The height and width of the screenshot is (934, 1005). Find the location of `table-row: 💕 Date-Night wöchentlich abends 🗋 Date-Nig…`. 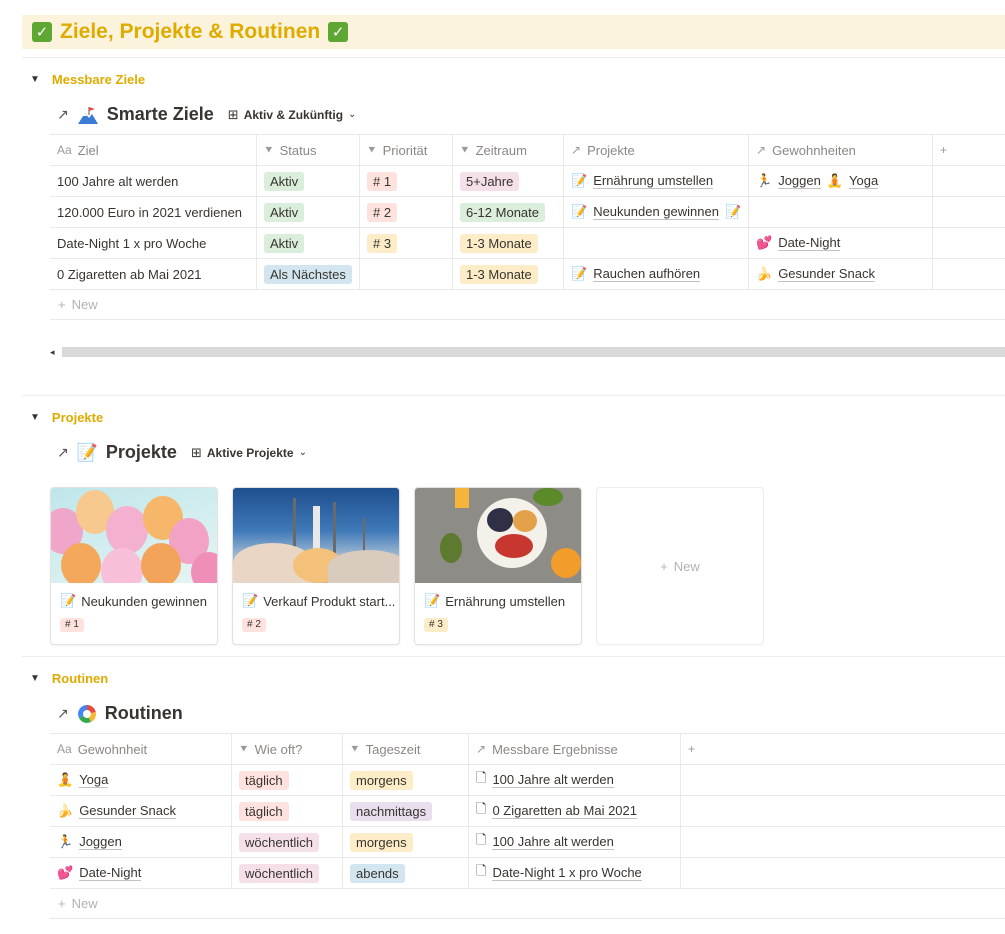

table-row: 💕 Date-Night wöchentlich abends 🗋 Date-Nig… is located at coordinates (527, 873).